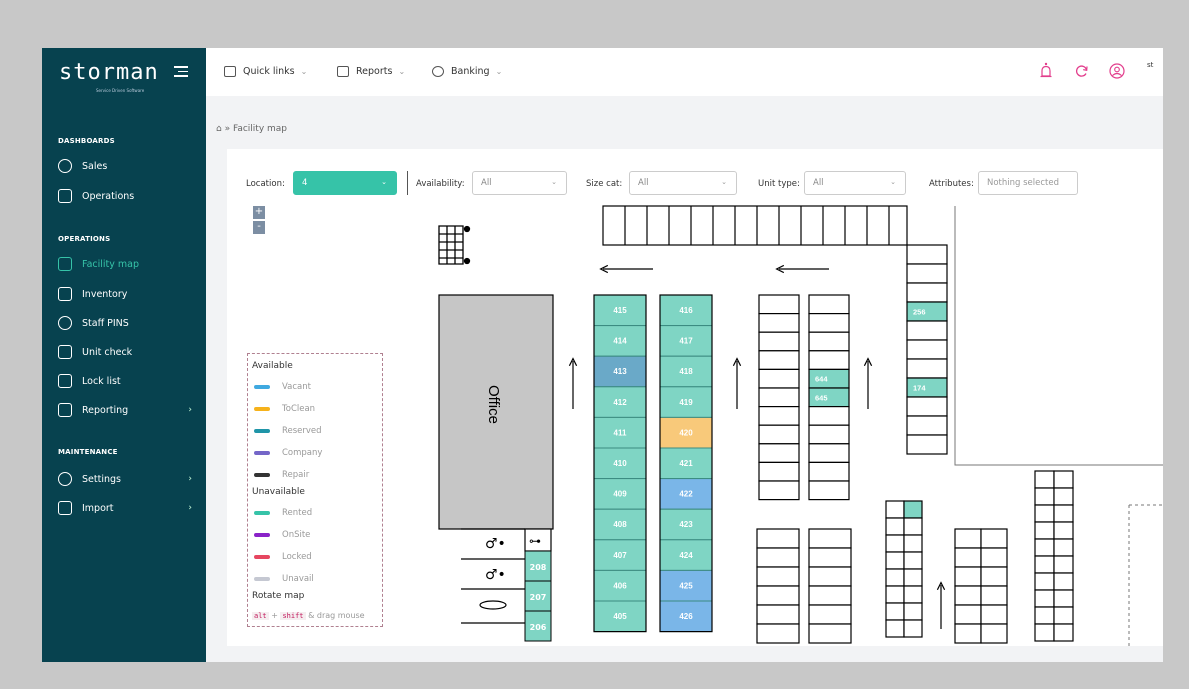  What do you see at coordinates (620, 310) in the screenshot?
I see `unit-label: 415` at bounding box center [620, 310].